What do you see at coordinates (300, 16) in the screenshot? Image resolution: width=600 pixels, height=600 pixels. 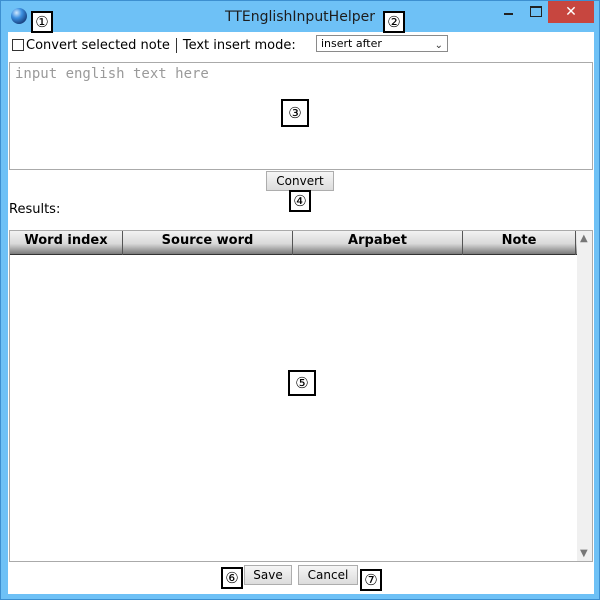 I see `title-bar: TTEnglishInputHelper ✕` at bounding box center [300, 16].